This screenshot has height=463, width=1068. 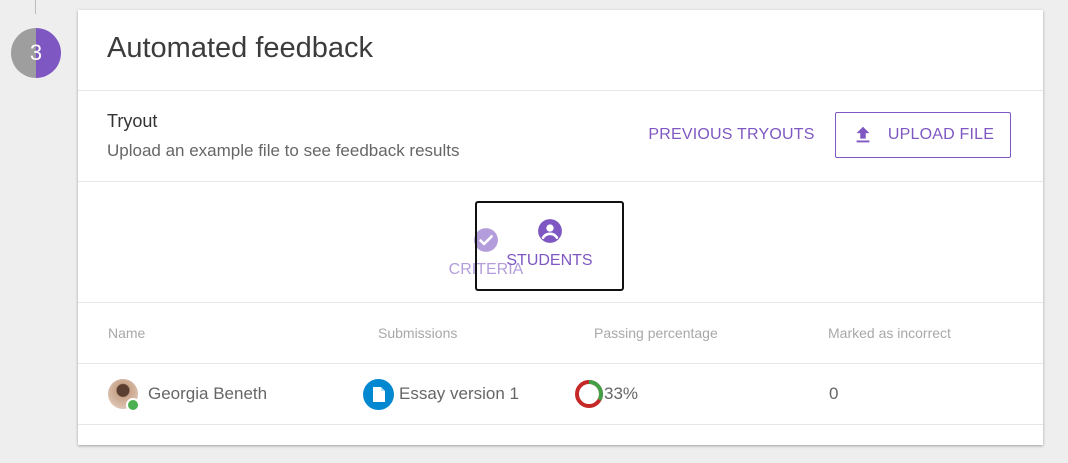 What do you see at coordinates (589, 394) in the screenshot?
I see `passing-percentage-donut` at bounding box center [589, 394].